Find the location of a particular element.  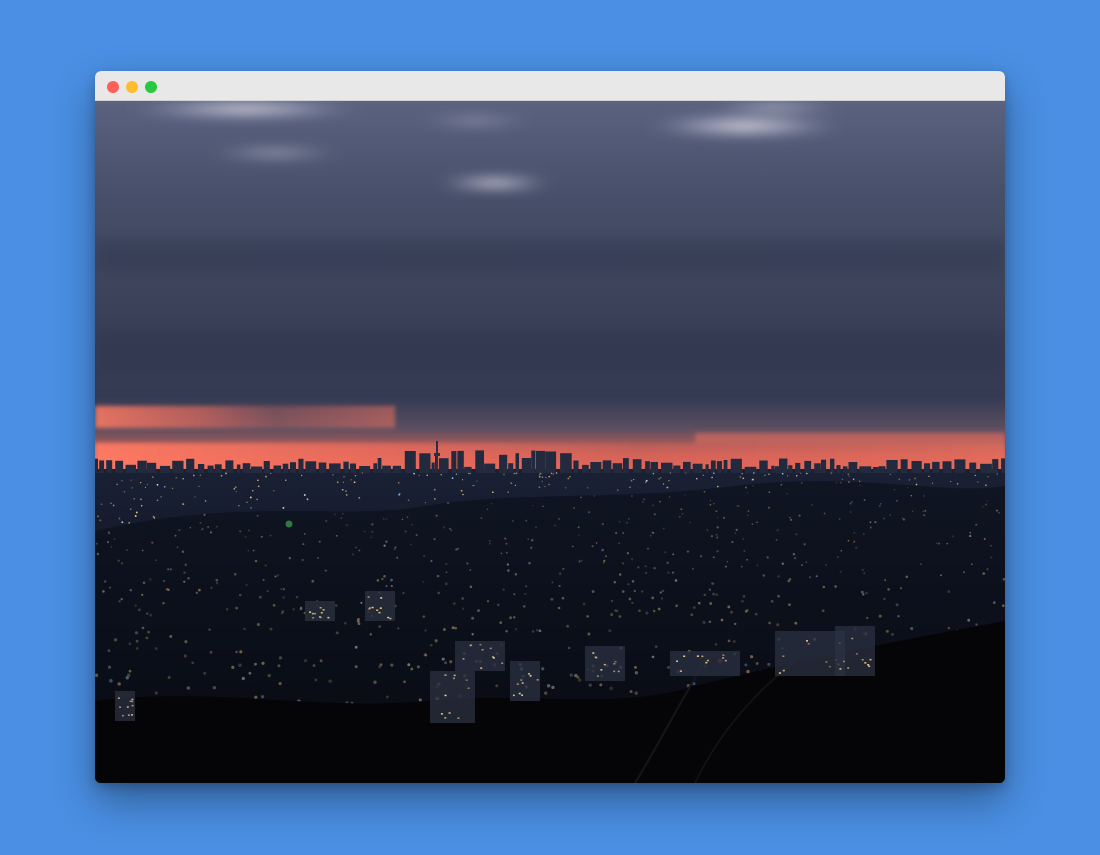

maximize-button is located at coordinates (151, 87).